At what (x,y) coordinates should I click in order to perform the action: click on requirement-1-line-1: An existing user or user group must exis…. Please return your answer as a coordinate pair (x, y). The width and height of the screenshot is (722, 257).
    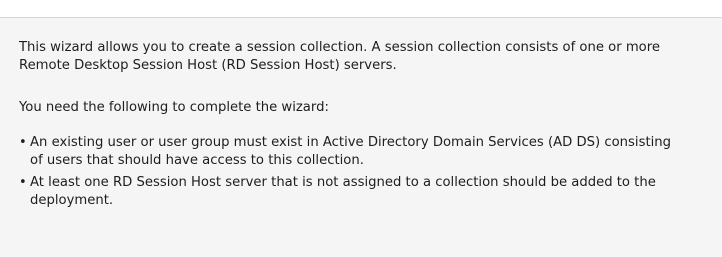
    Looking at the image, I should click on (351, 142).